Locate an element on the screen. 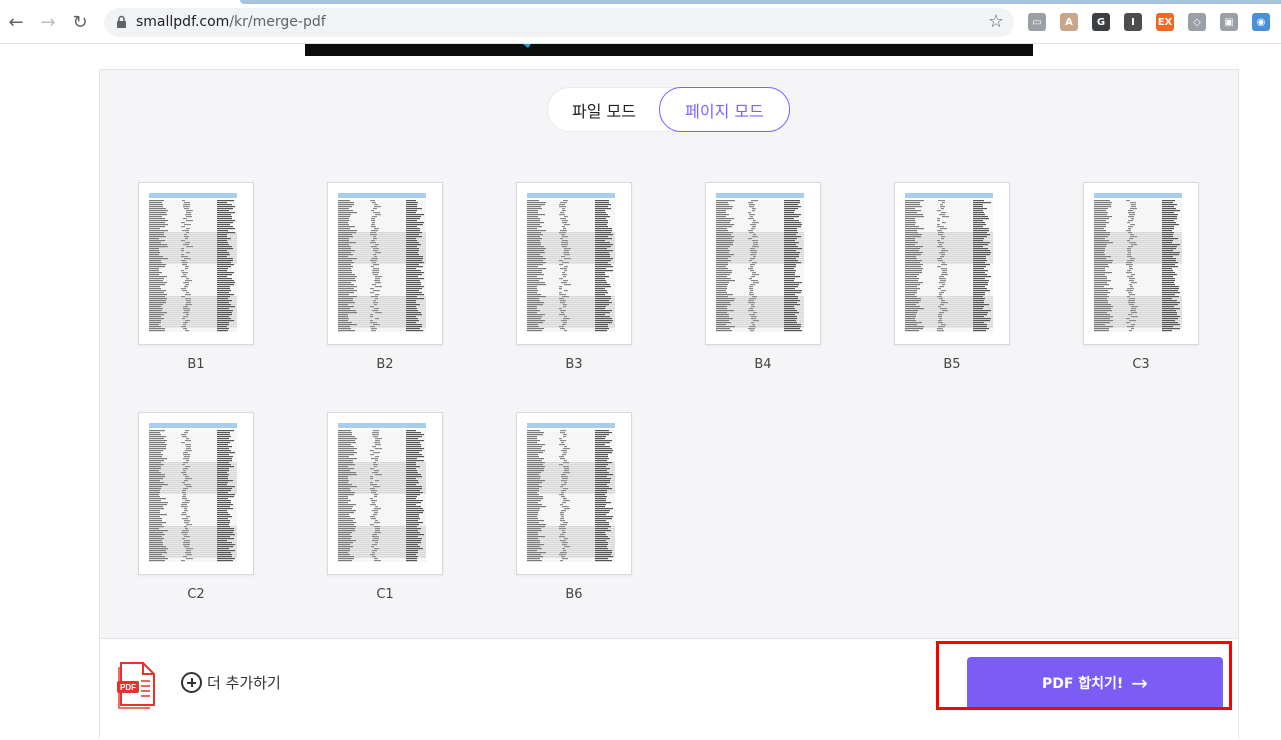  tab-strip-edge is located at coordinates (760, 2).